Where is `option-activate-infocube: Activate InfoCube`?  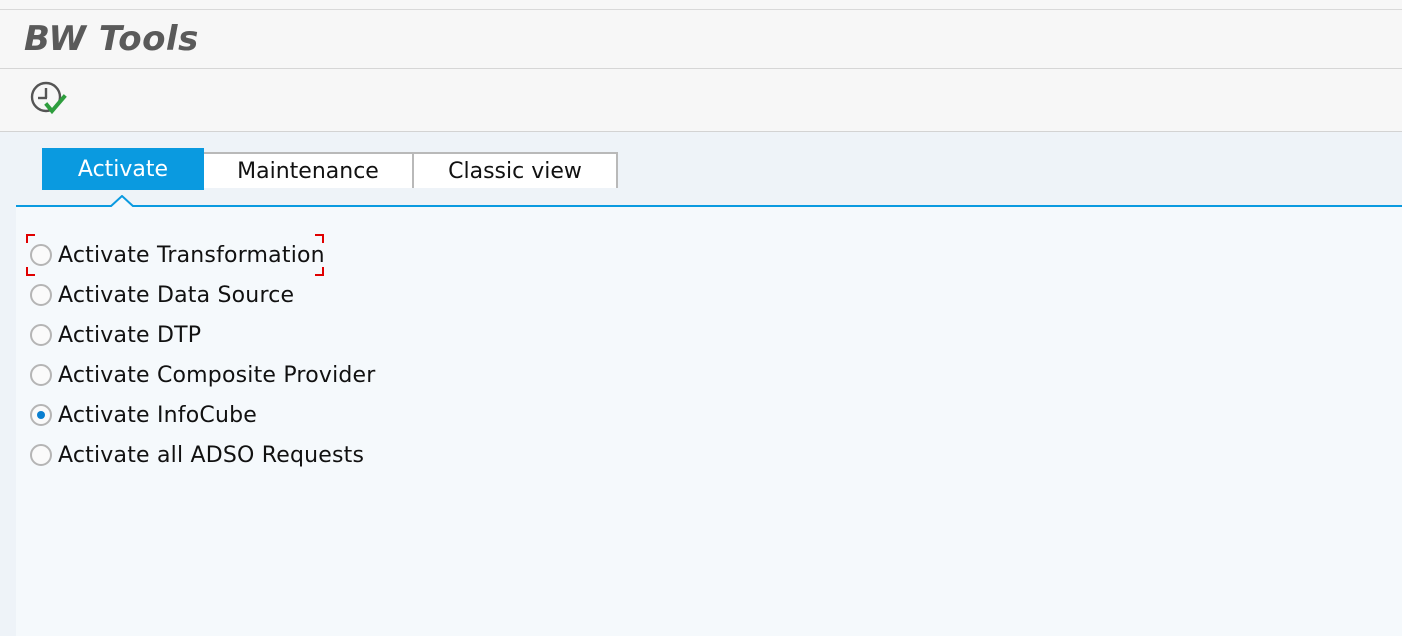 option-activate-infocube: Activate InfoCube is located at coordinates (202, 415).